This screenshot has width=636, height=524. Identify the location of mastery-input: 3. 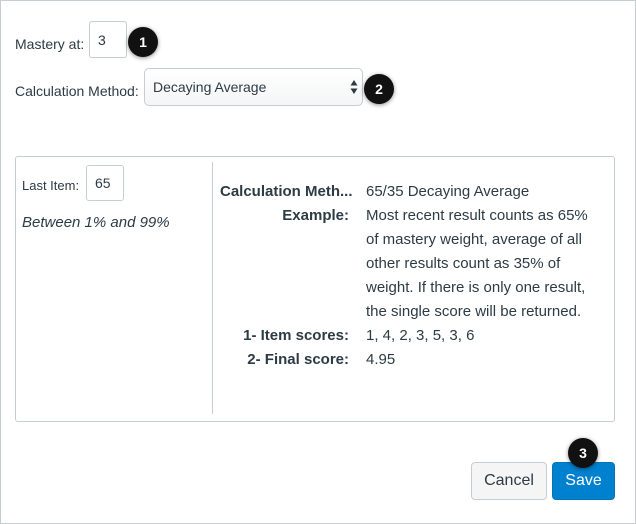
(108, 39).